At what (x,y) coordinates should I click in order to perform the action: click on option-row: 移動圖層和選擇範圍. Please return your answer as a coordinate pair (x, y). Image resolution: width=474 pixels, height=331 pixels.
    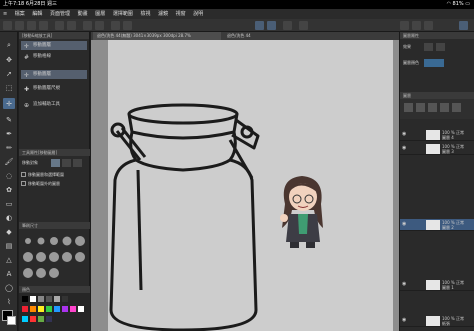
    Looking at the image, I should click on (54, 174).